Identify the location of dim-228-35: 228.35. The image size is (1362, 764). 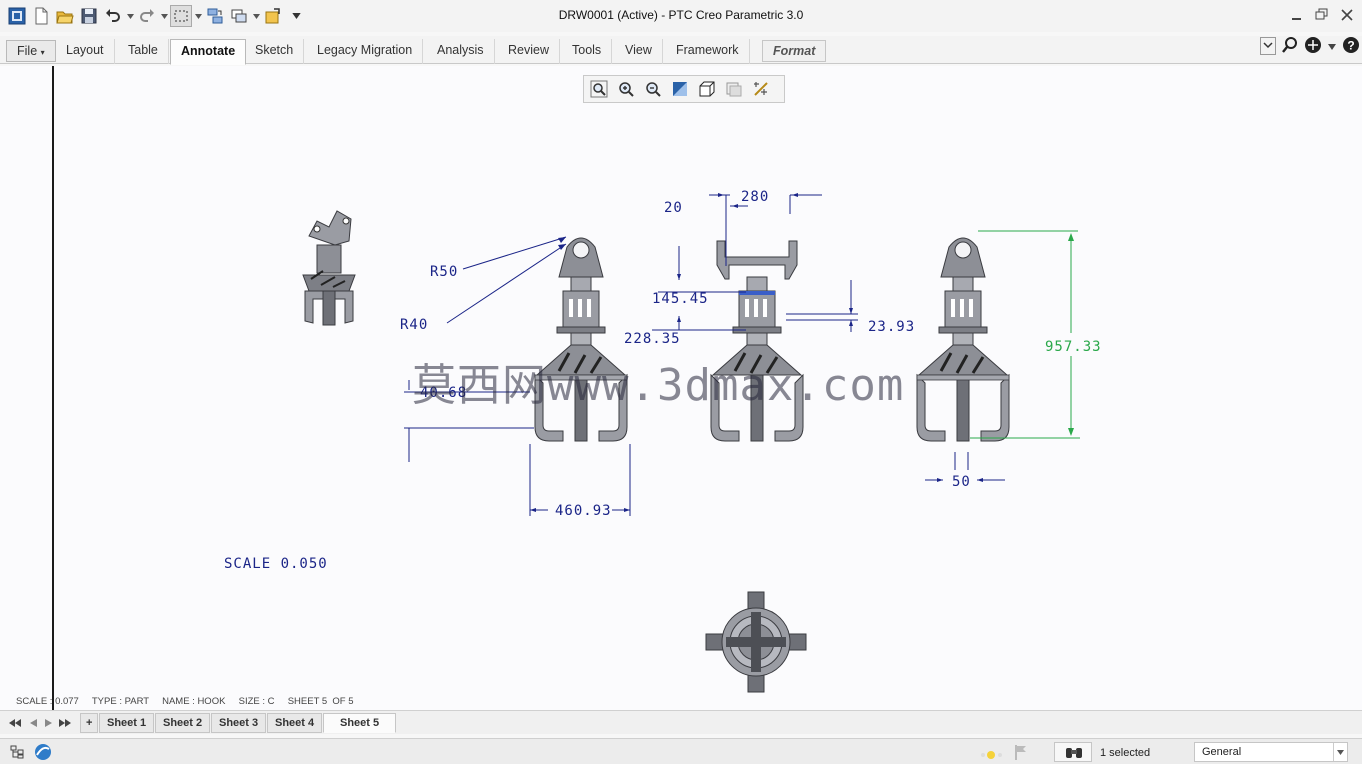
(652, 339).